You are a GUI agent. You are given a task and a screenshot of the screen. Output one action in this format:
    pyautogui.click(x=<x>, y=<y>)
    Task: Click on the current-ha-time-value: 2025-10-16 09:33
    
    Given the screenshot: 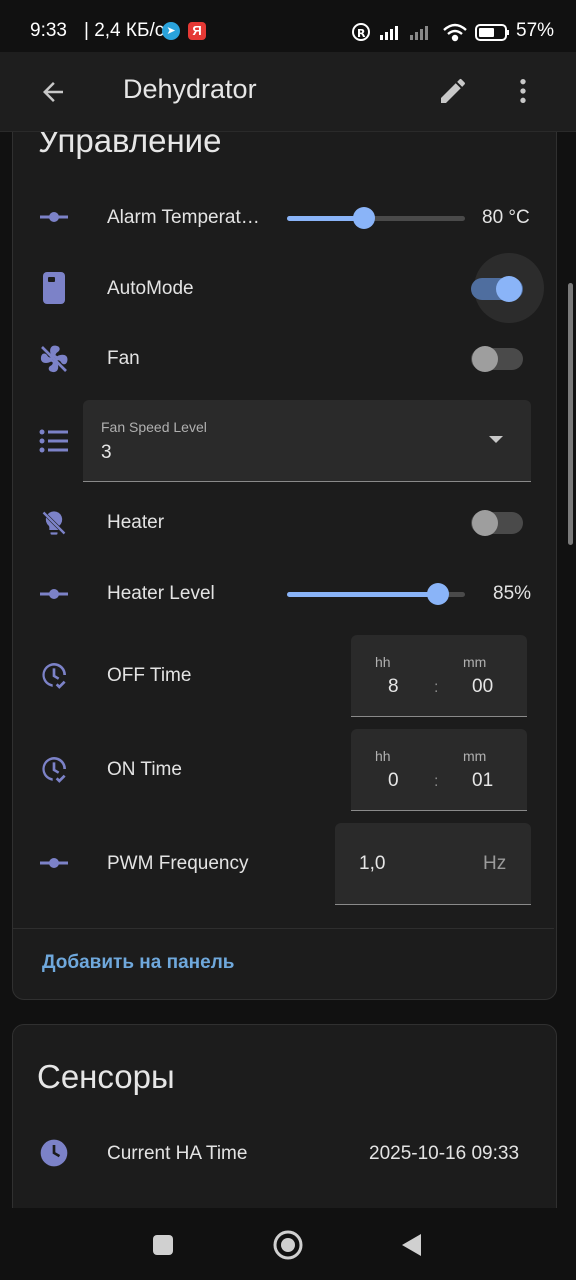 What is the action you would take?
    pyautogui.click(x=444, y=1153)
    